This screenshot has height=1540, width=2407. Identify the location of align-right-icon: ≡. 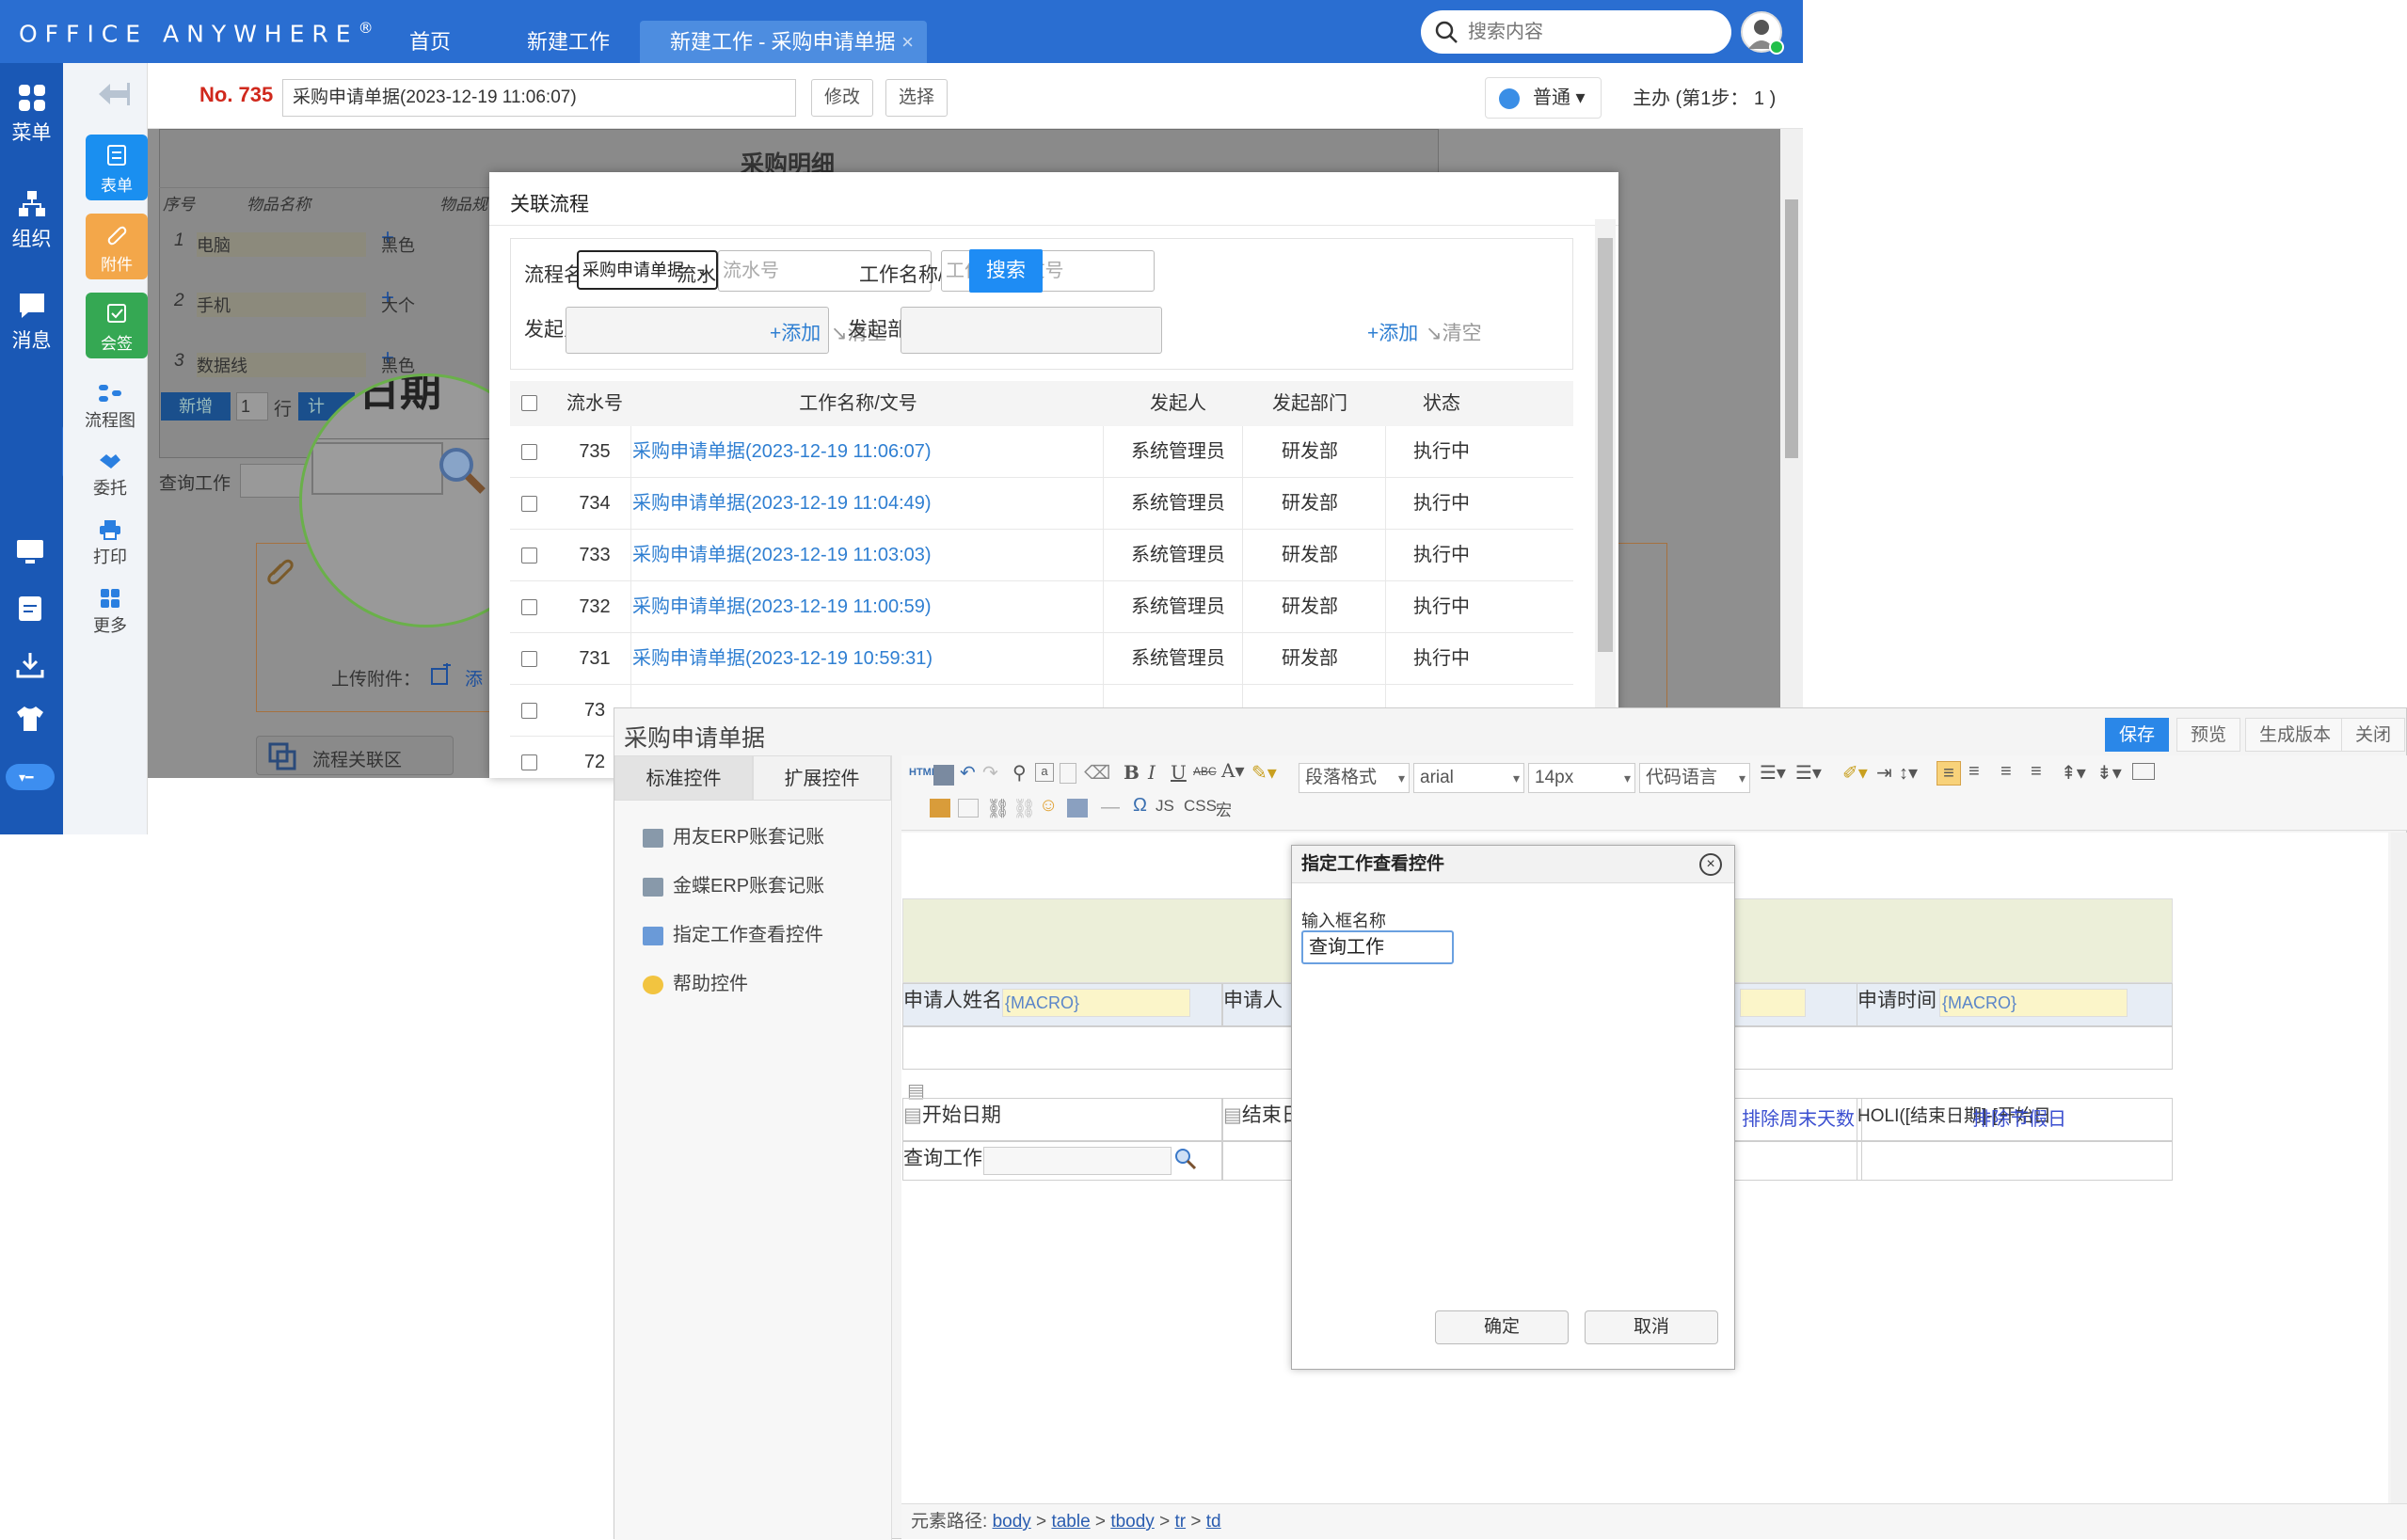
(2007, 772).